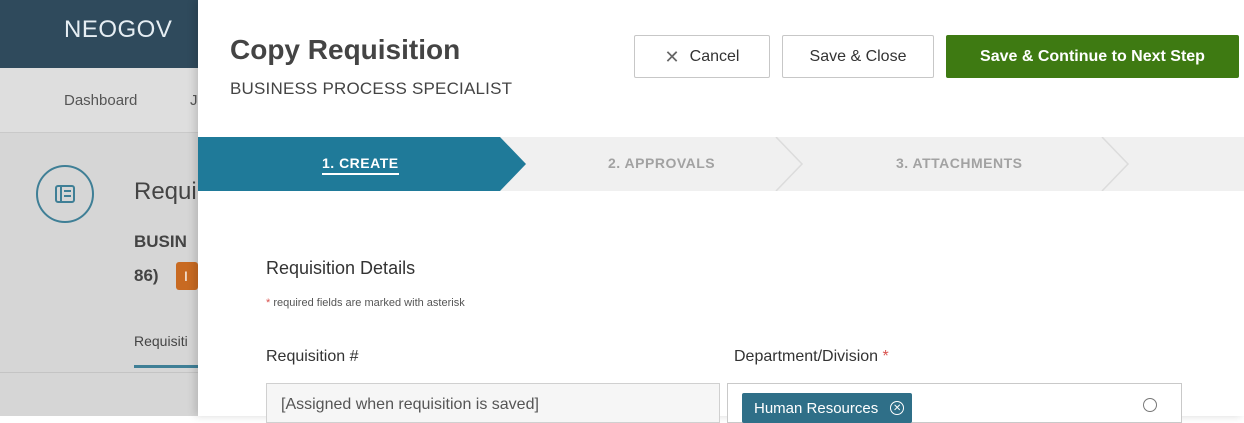 This screenshot has height=423, width=1244. What do you see at coordinates (341, 268) in the screenshot?
I see `section-title: Requisition Details` at bounding box center [341, 268].